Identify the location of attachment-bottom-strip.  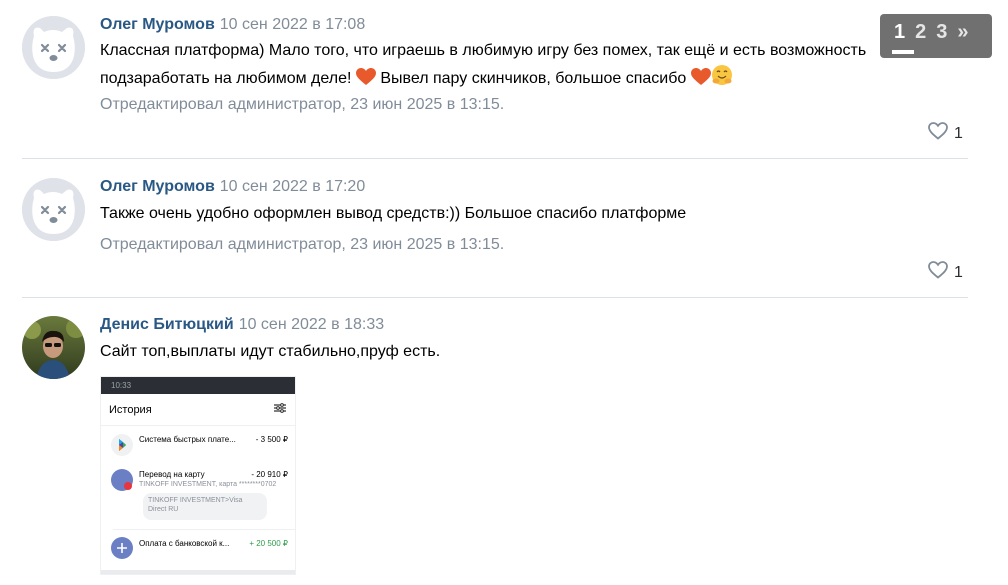
(198, 572).